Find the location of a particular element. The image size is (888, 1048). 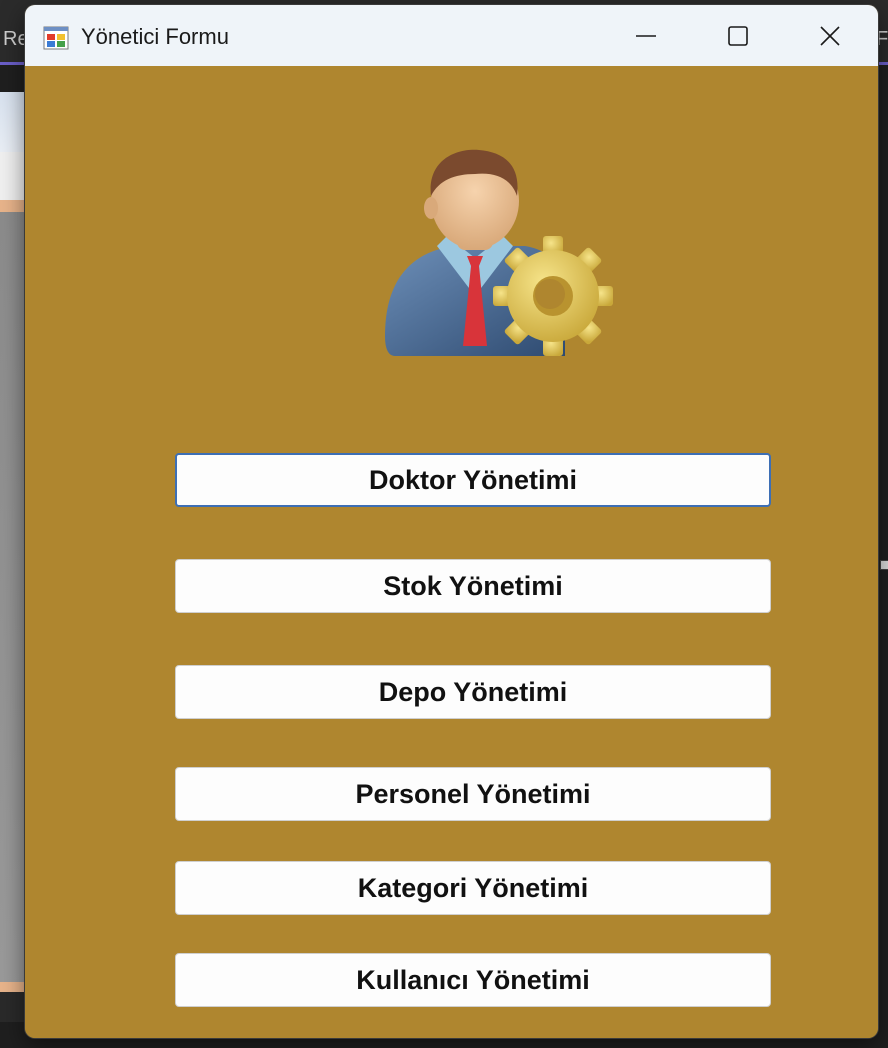

title-bar: Yönetici Formu is located at coordinates (451, 35).